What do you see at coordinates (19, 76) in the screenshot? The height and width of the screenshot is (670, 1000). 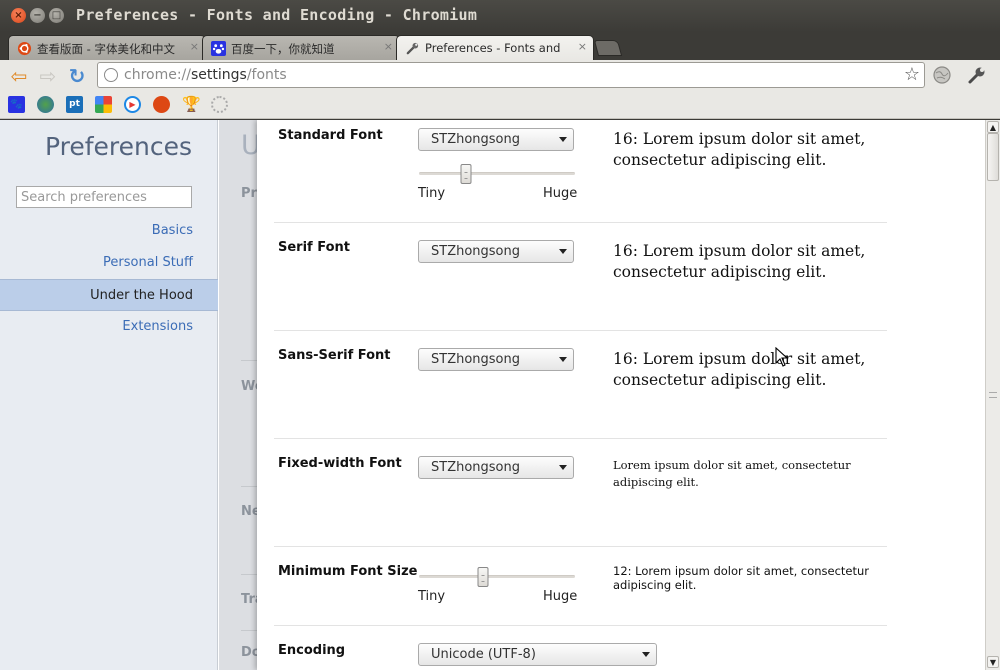 I see `back-button: ⇦` at bounding box center [19, 76].